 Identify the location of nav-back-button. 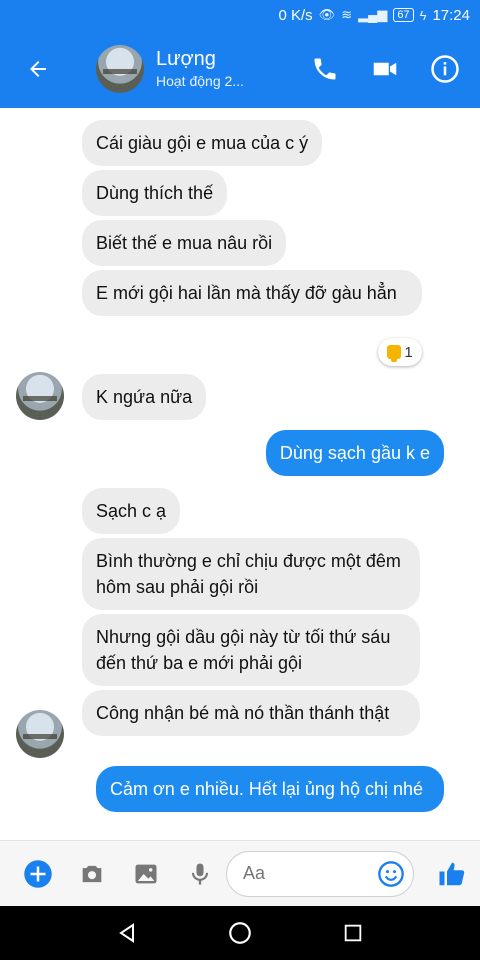
(127, 933).